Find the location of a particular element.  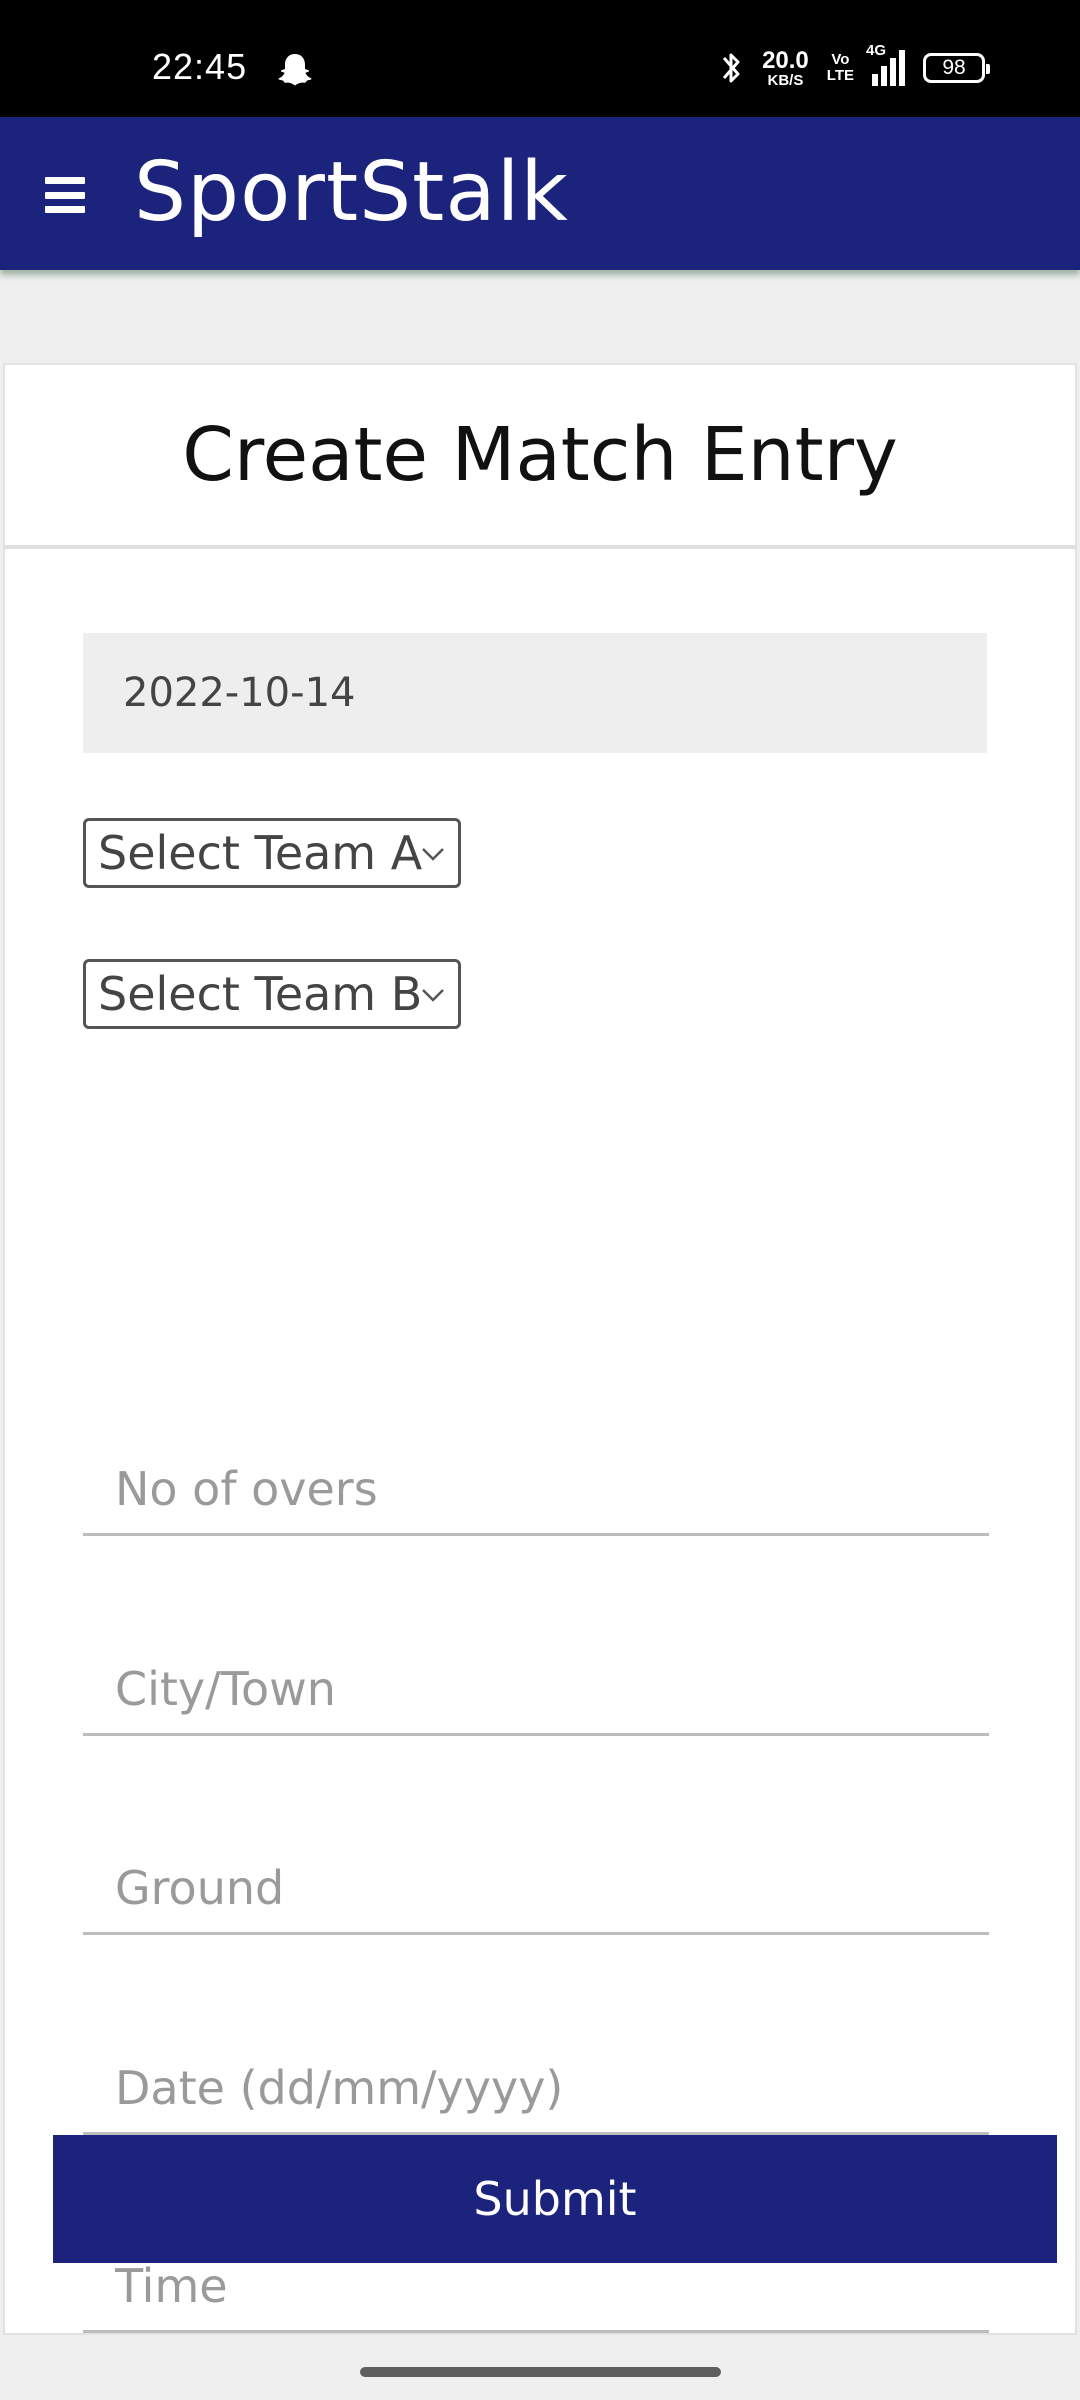

city-field is located at coordinates (536, 1677).